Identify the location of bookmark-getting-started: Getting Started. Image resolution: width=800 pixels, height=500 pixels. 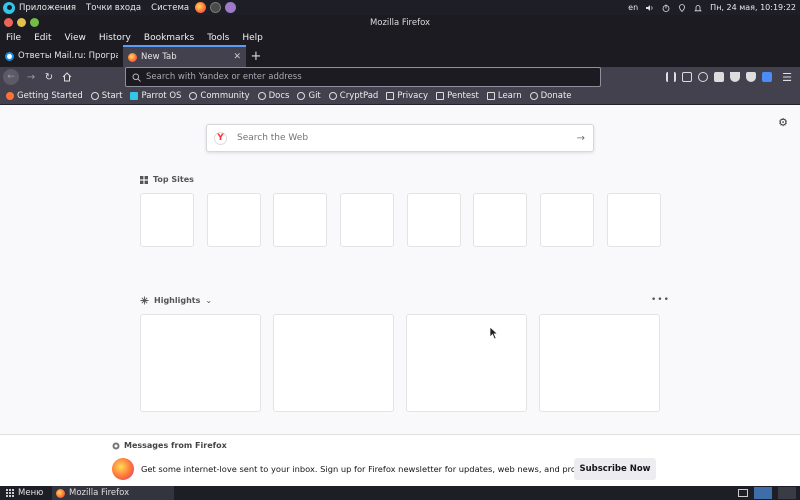
(44, 96).